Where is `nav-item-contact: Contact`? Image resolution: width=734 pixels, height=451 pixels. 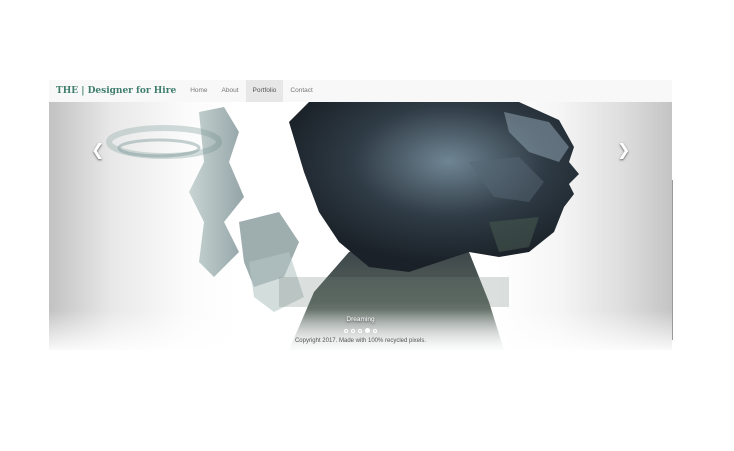
nav-item-contact: Contact is located at coordinates (301, 91).